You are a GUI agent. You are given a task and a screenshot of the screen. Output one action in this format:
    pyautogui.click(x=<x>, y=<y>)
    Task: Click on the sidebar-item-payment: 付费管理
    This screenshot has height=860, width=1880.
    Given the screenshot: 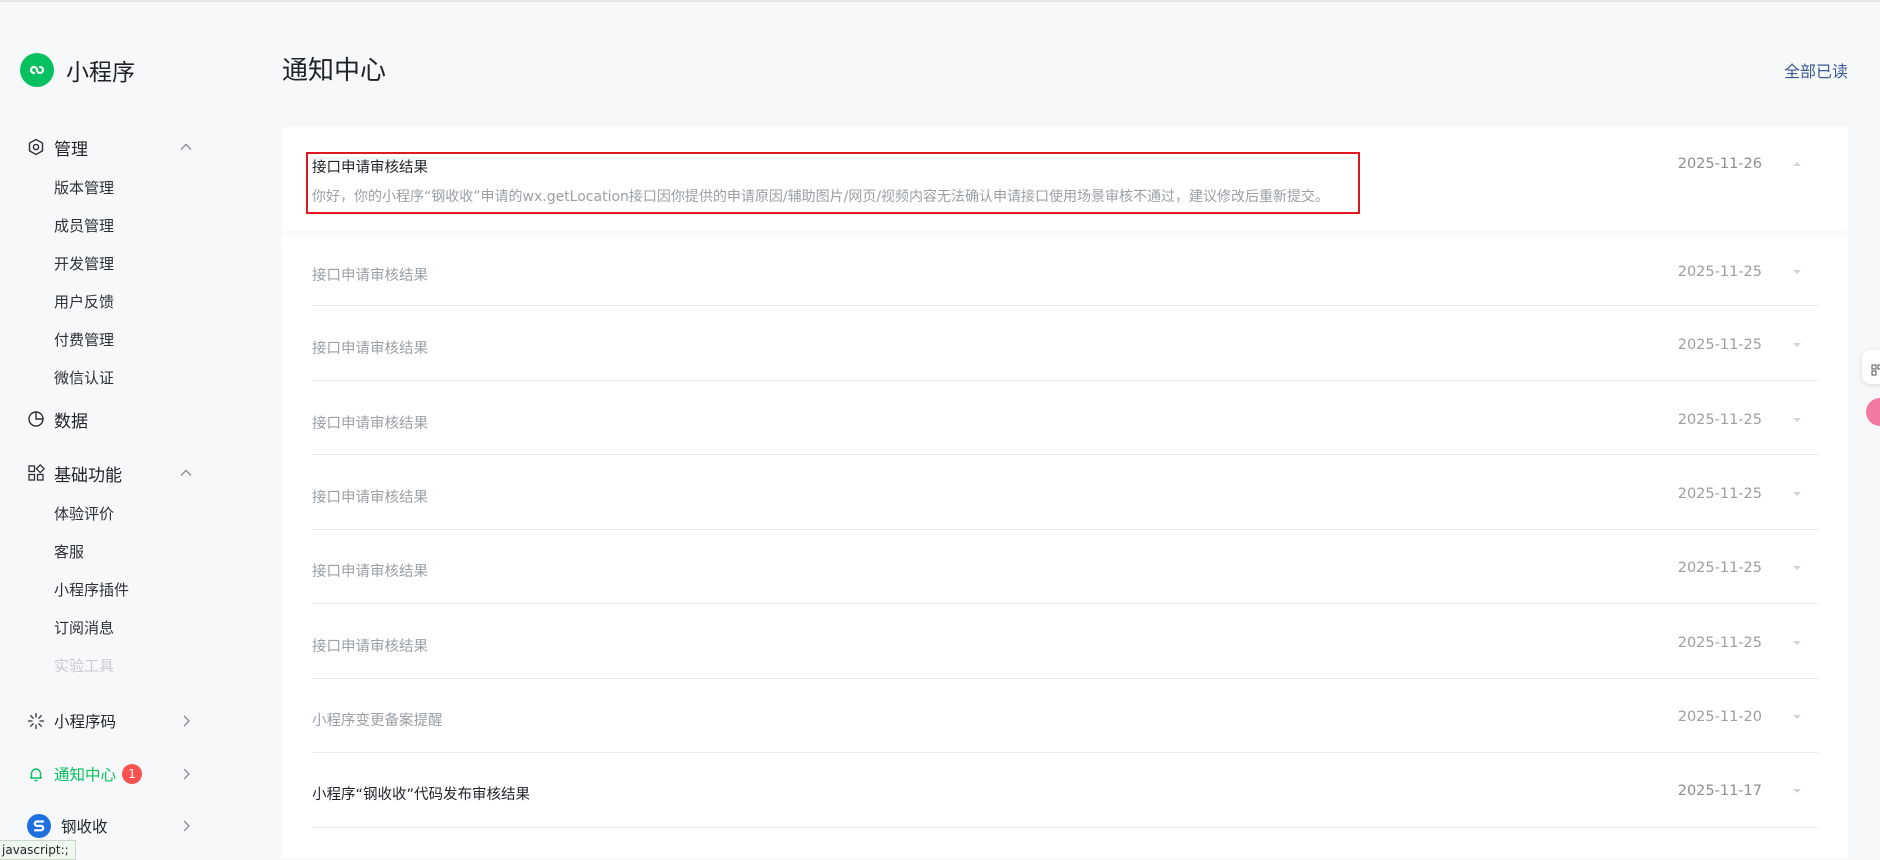 What is the action you would take?
    pyautogui.click(x=120, y=340)
    